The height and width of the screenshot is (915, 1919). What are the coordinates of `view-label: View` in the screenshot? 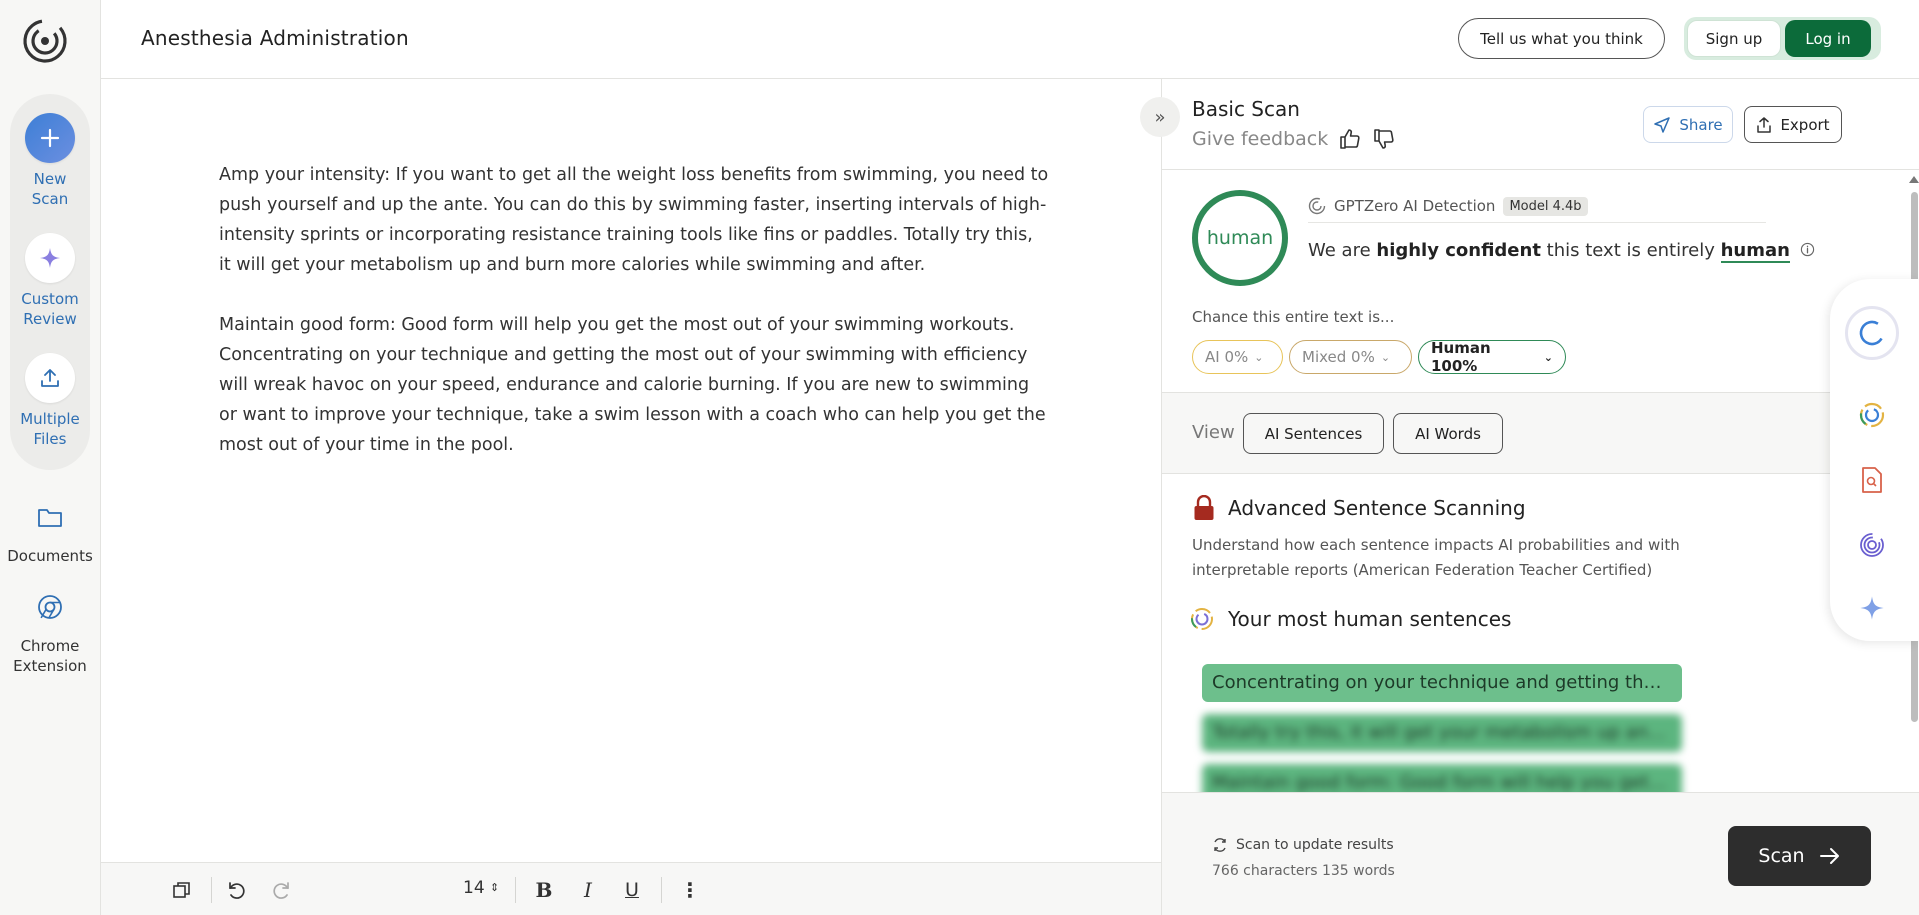 It's located at (1213, 432).